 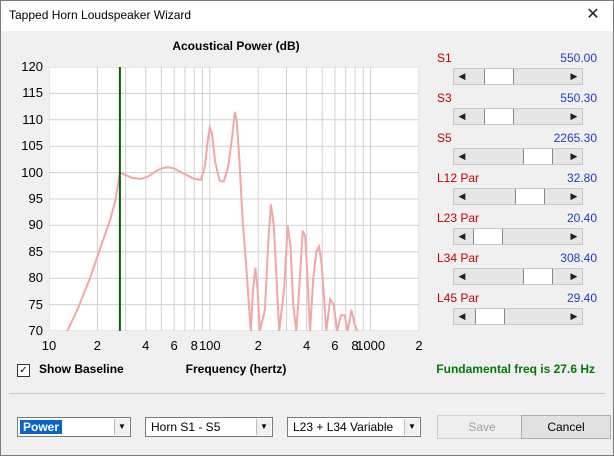 What do you see at coordinates (236, 46) in the screenshot?
I see `chart-title: Acoustical Power (dB)` at bounding box center [236, 46].